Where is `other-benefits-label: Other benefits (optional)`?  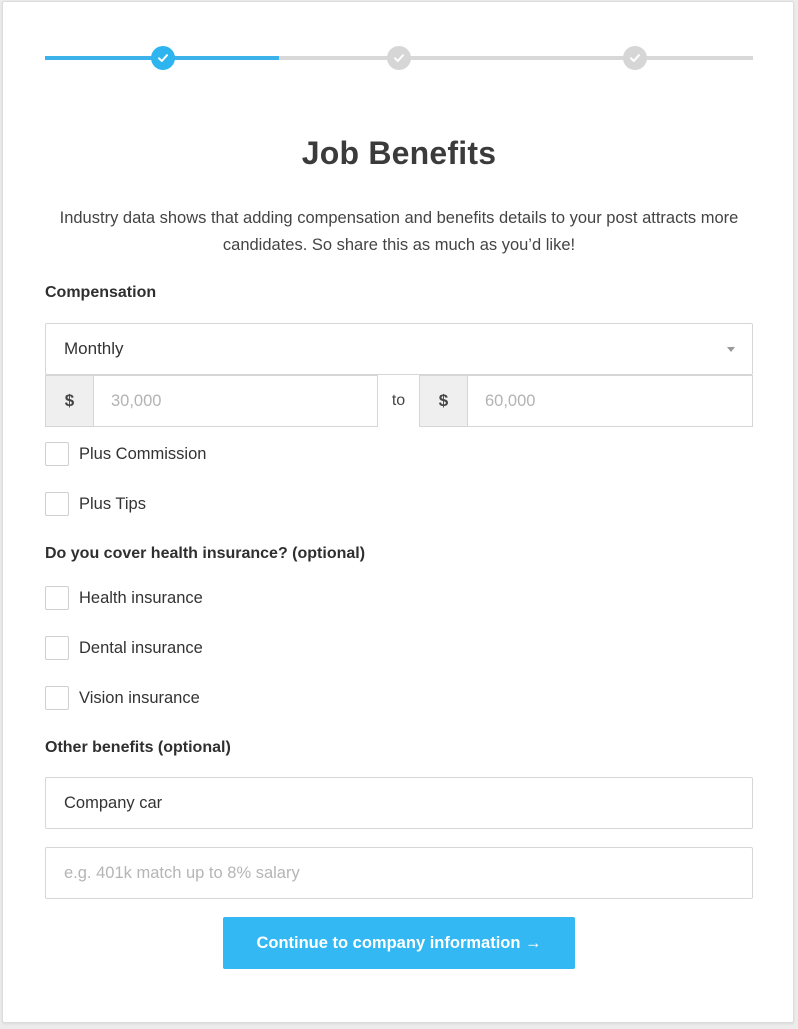 other-benefits-label: Other benefits (optional) is located at coordinates (138, 747).